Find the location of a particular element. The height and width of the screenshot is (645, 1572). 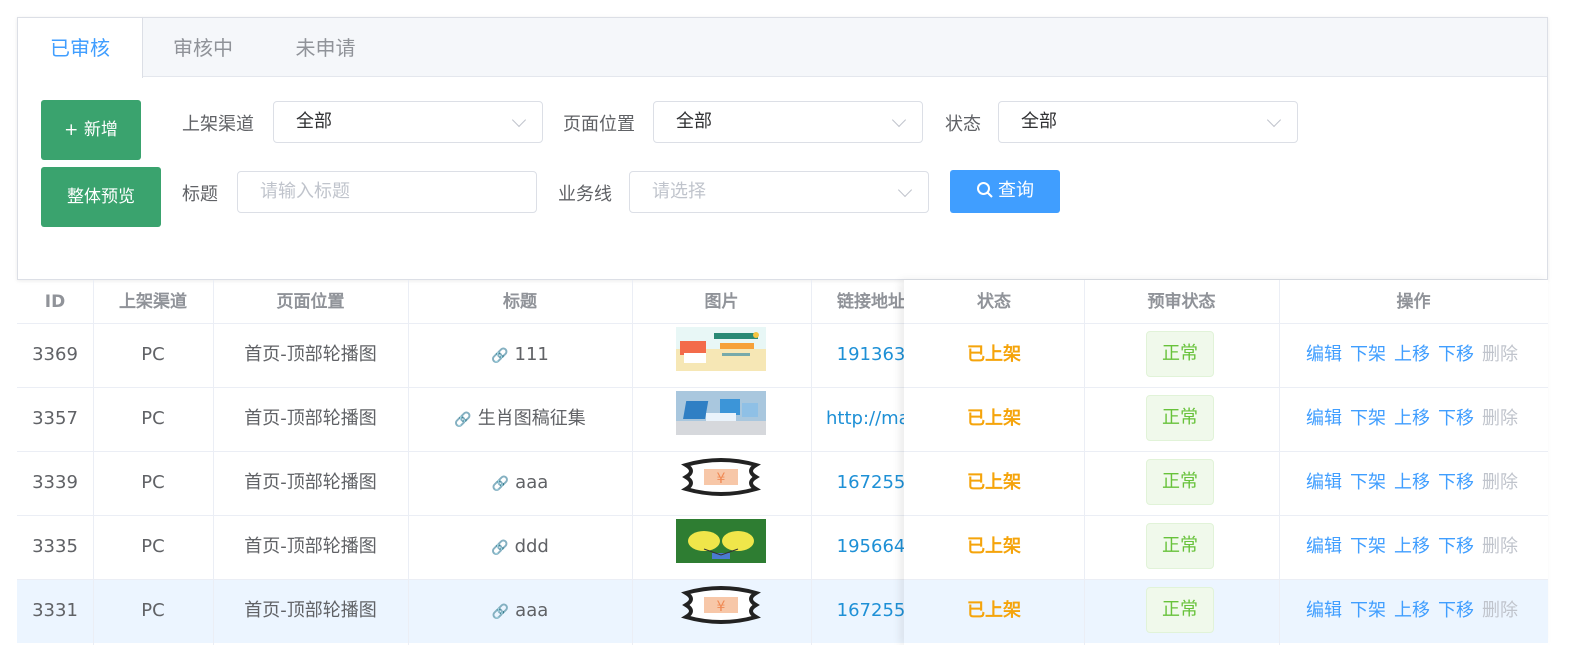

cell-id: 3339 is located at coordinates (55, 482).